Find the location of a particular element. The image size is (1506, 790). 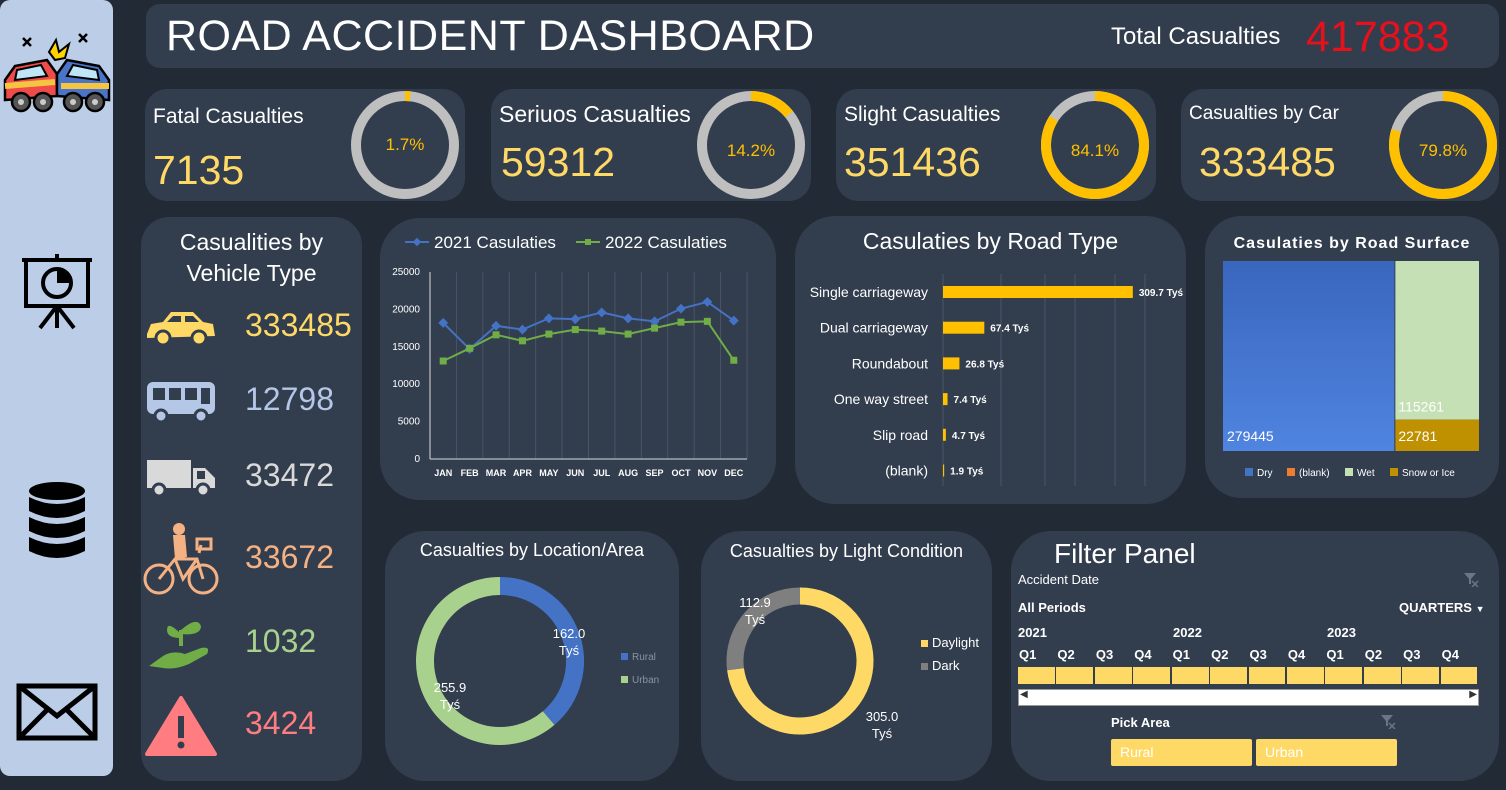

data-label: 162.0 is located at coordinates (569, 633).